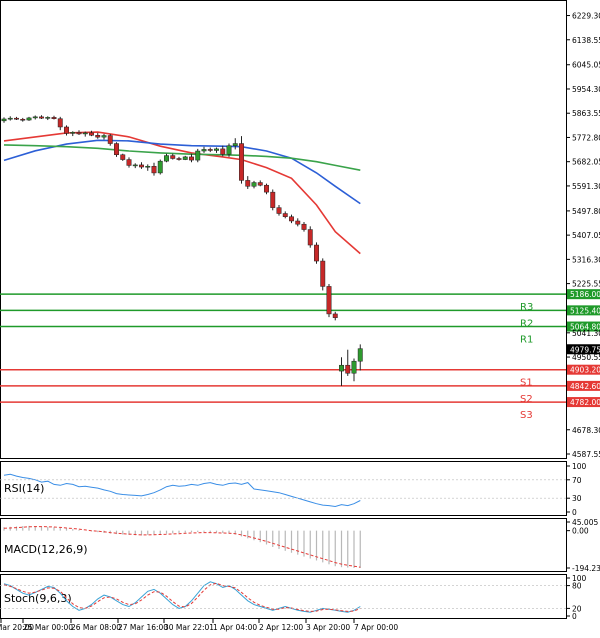 The image size is (600, 638). I want to click on macd-indicator: MACD(12,26,9) 45.0050.00 -194.23, so click(301, 545).